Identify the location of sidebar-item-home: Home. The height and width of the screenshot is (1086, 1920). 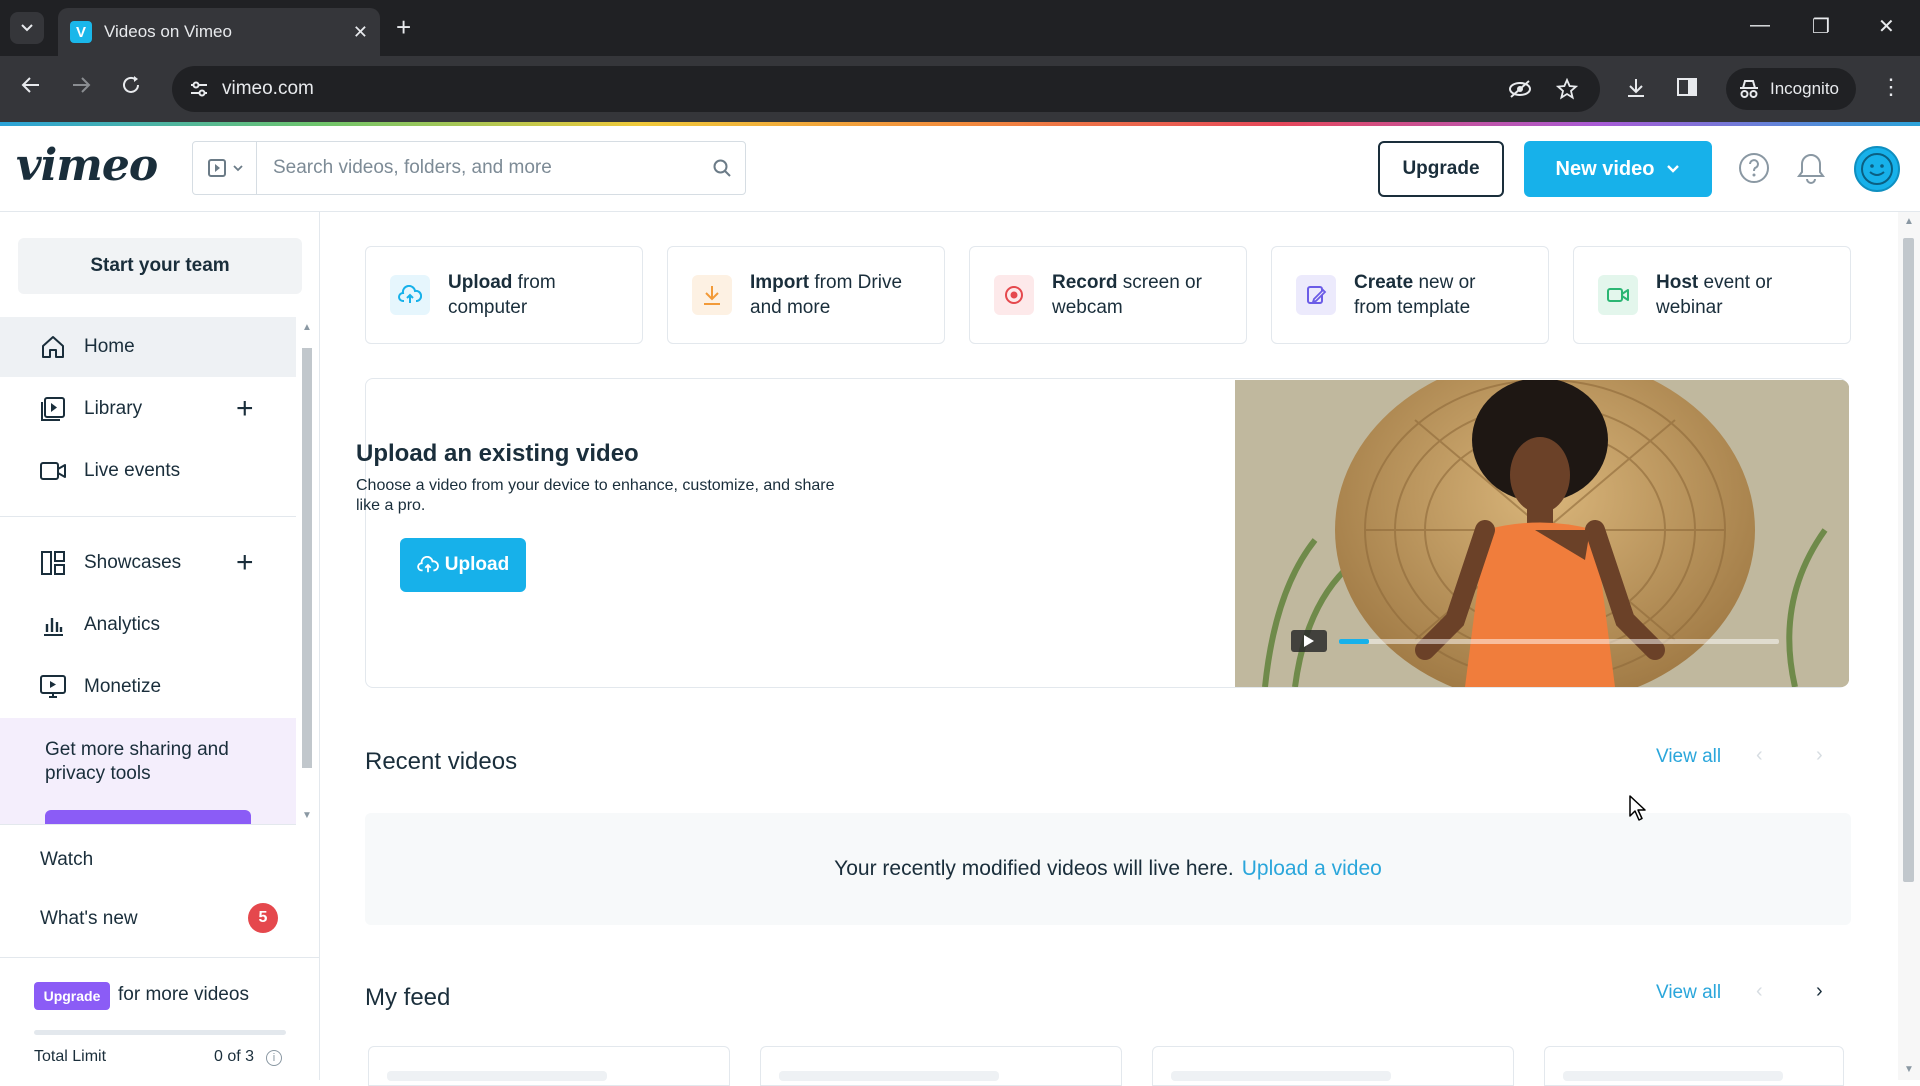
(148, 347).